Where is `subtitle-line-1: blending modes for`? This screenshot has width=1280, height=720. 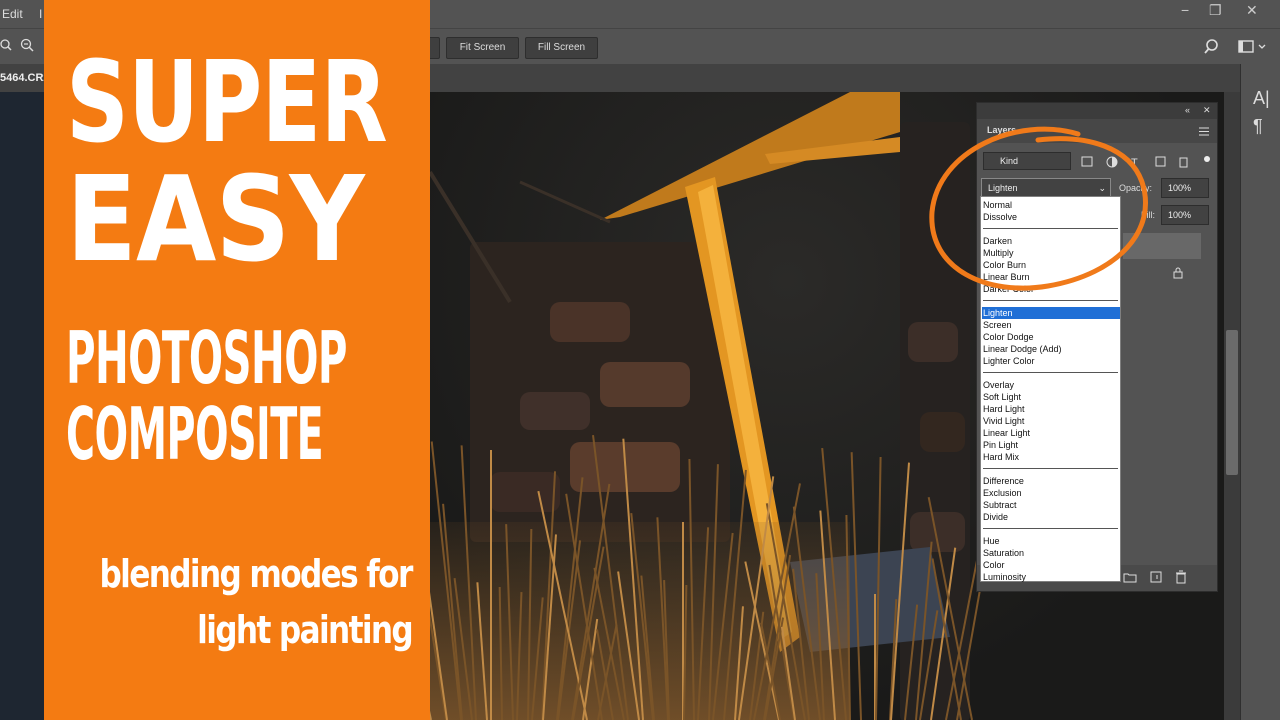 subtitle-line-1: blending modes for is located at coordinates (256, 574).